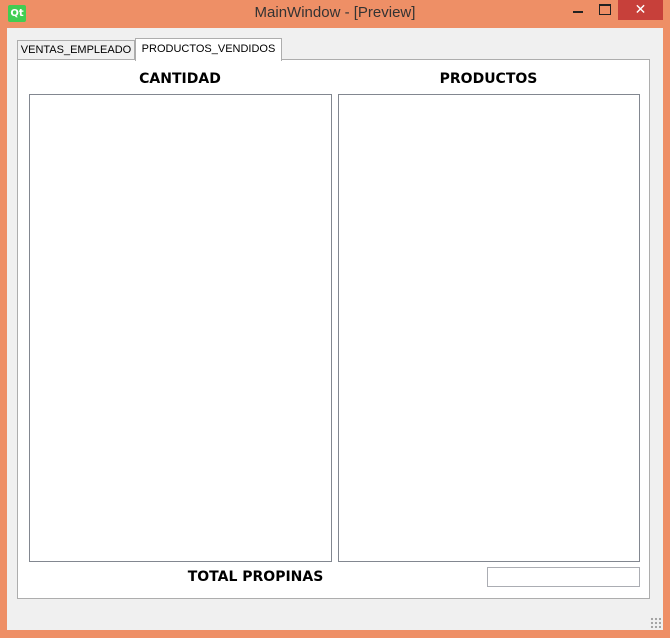  I want to click on productos-heading: PRODUCTOS, so click(488, 79).